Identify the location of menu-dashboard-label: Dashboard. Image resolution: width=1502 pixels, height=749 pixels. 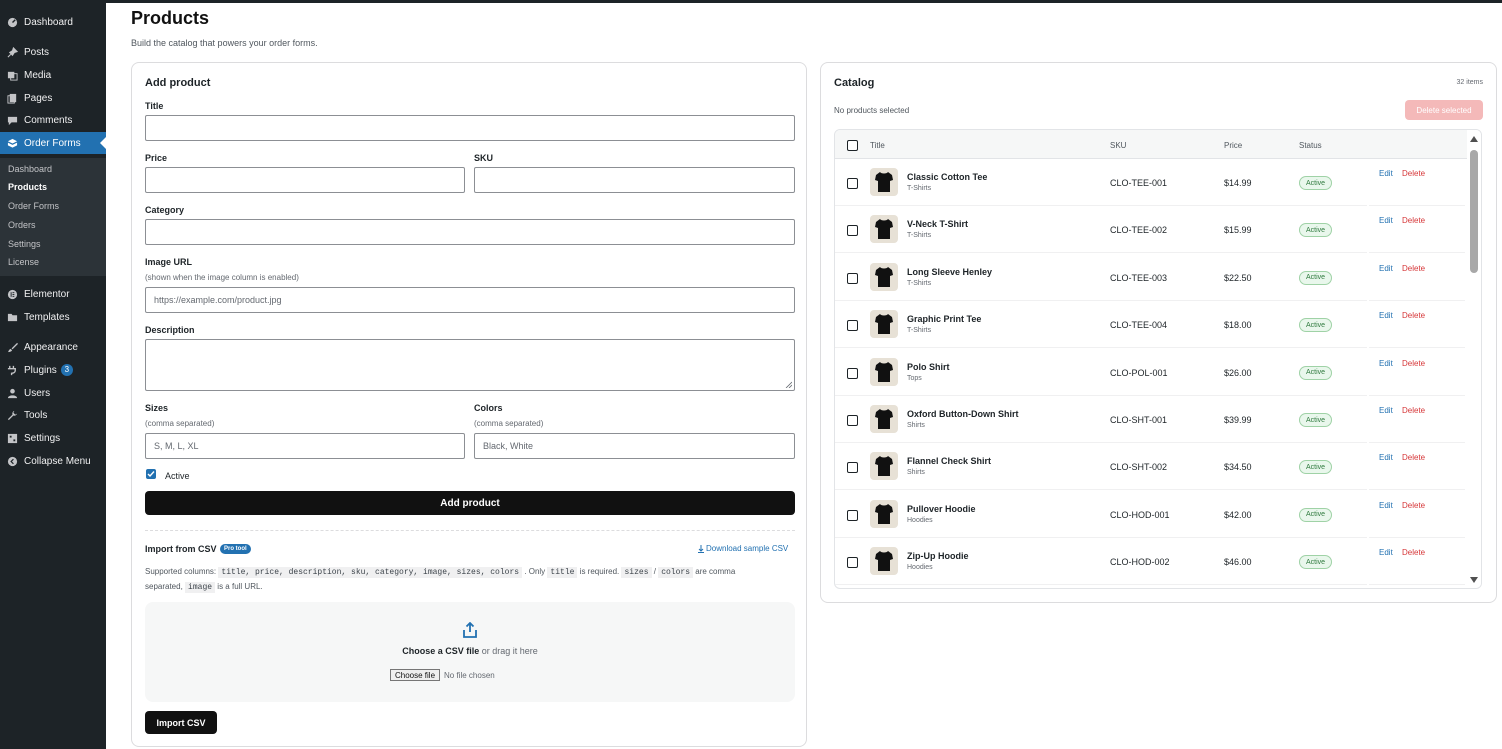
(48, 22).